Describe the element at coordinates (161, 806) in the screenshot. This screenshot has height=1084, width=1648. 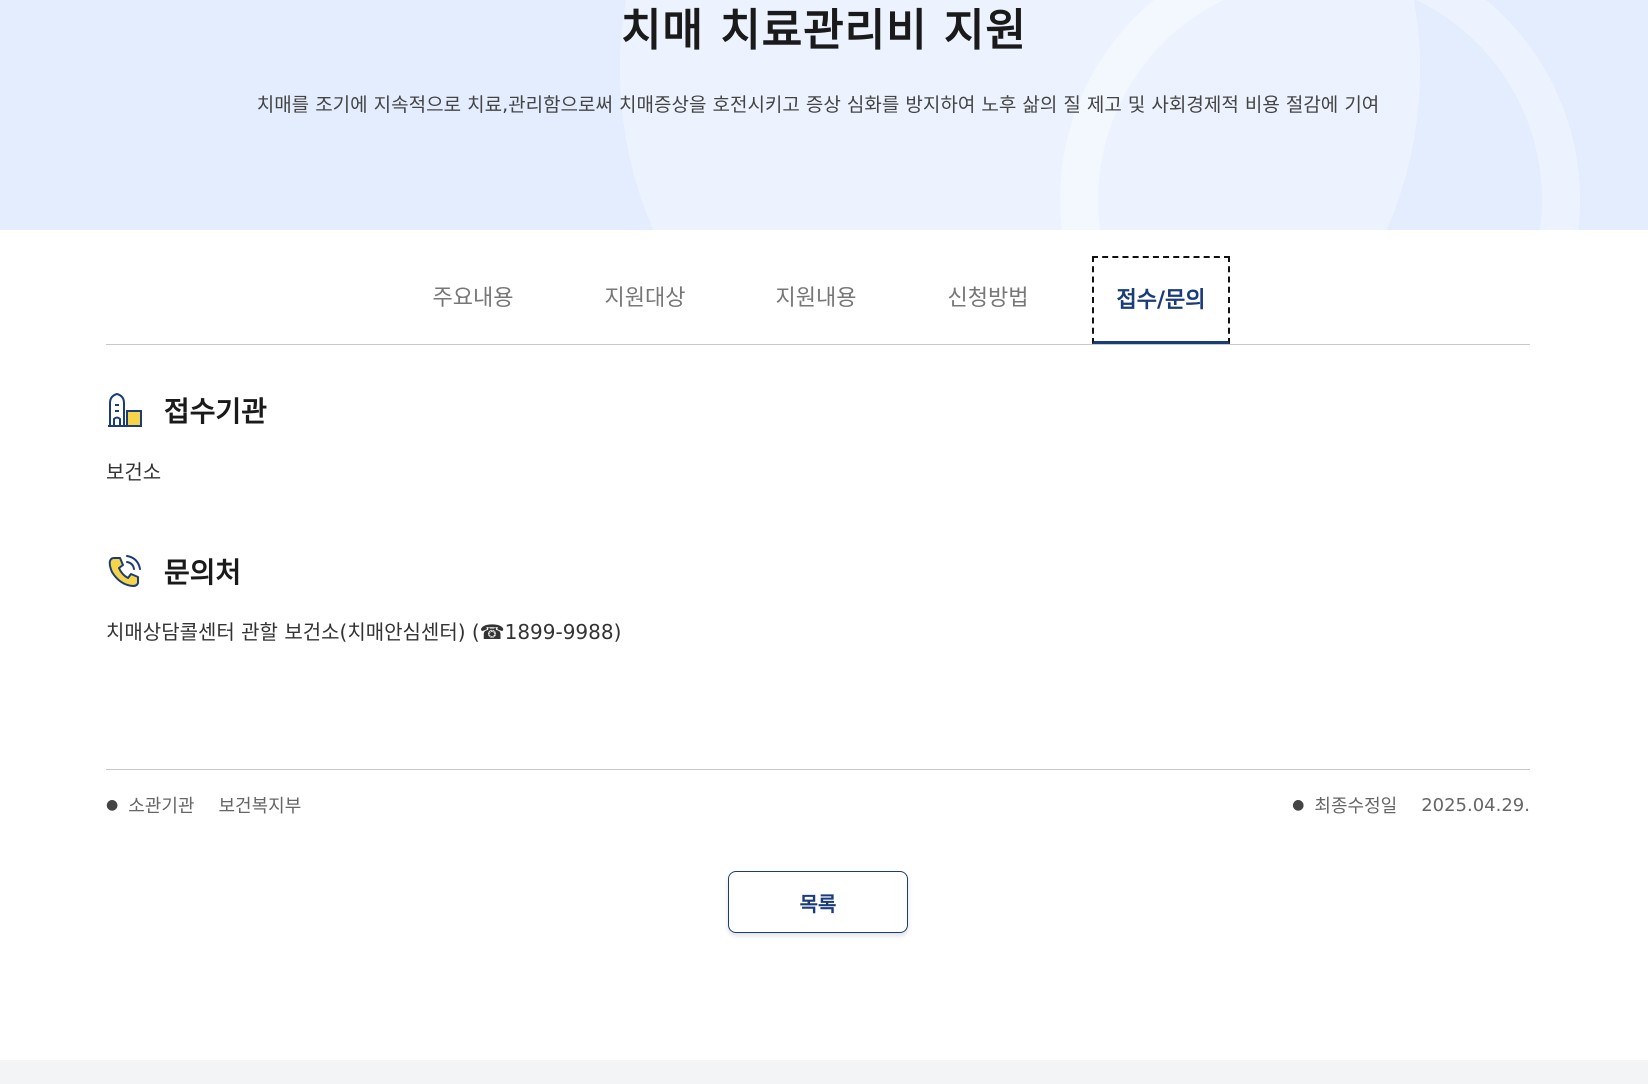
I see `agency-label: 소관기관` at that location.